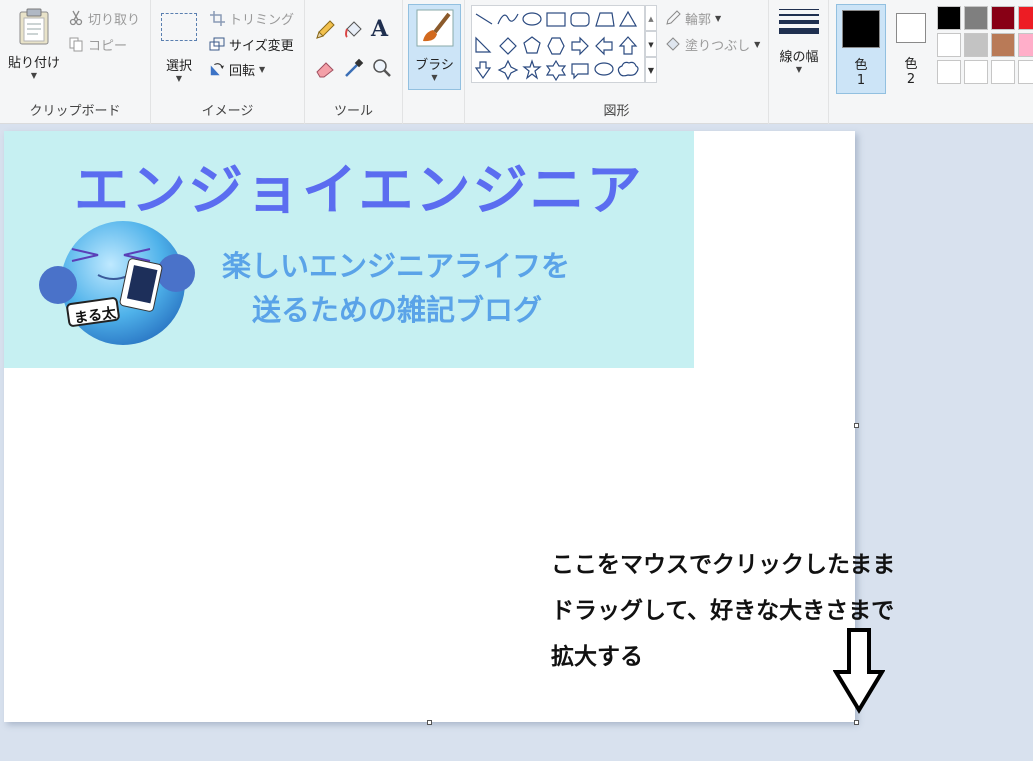 The image size is (1033, 761). Describe the element at coordinates (911, 64) in the screenshot. I see `color2-label: 色` at that location.